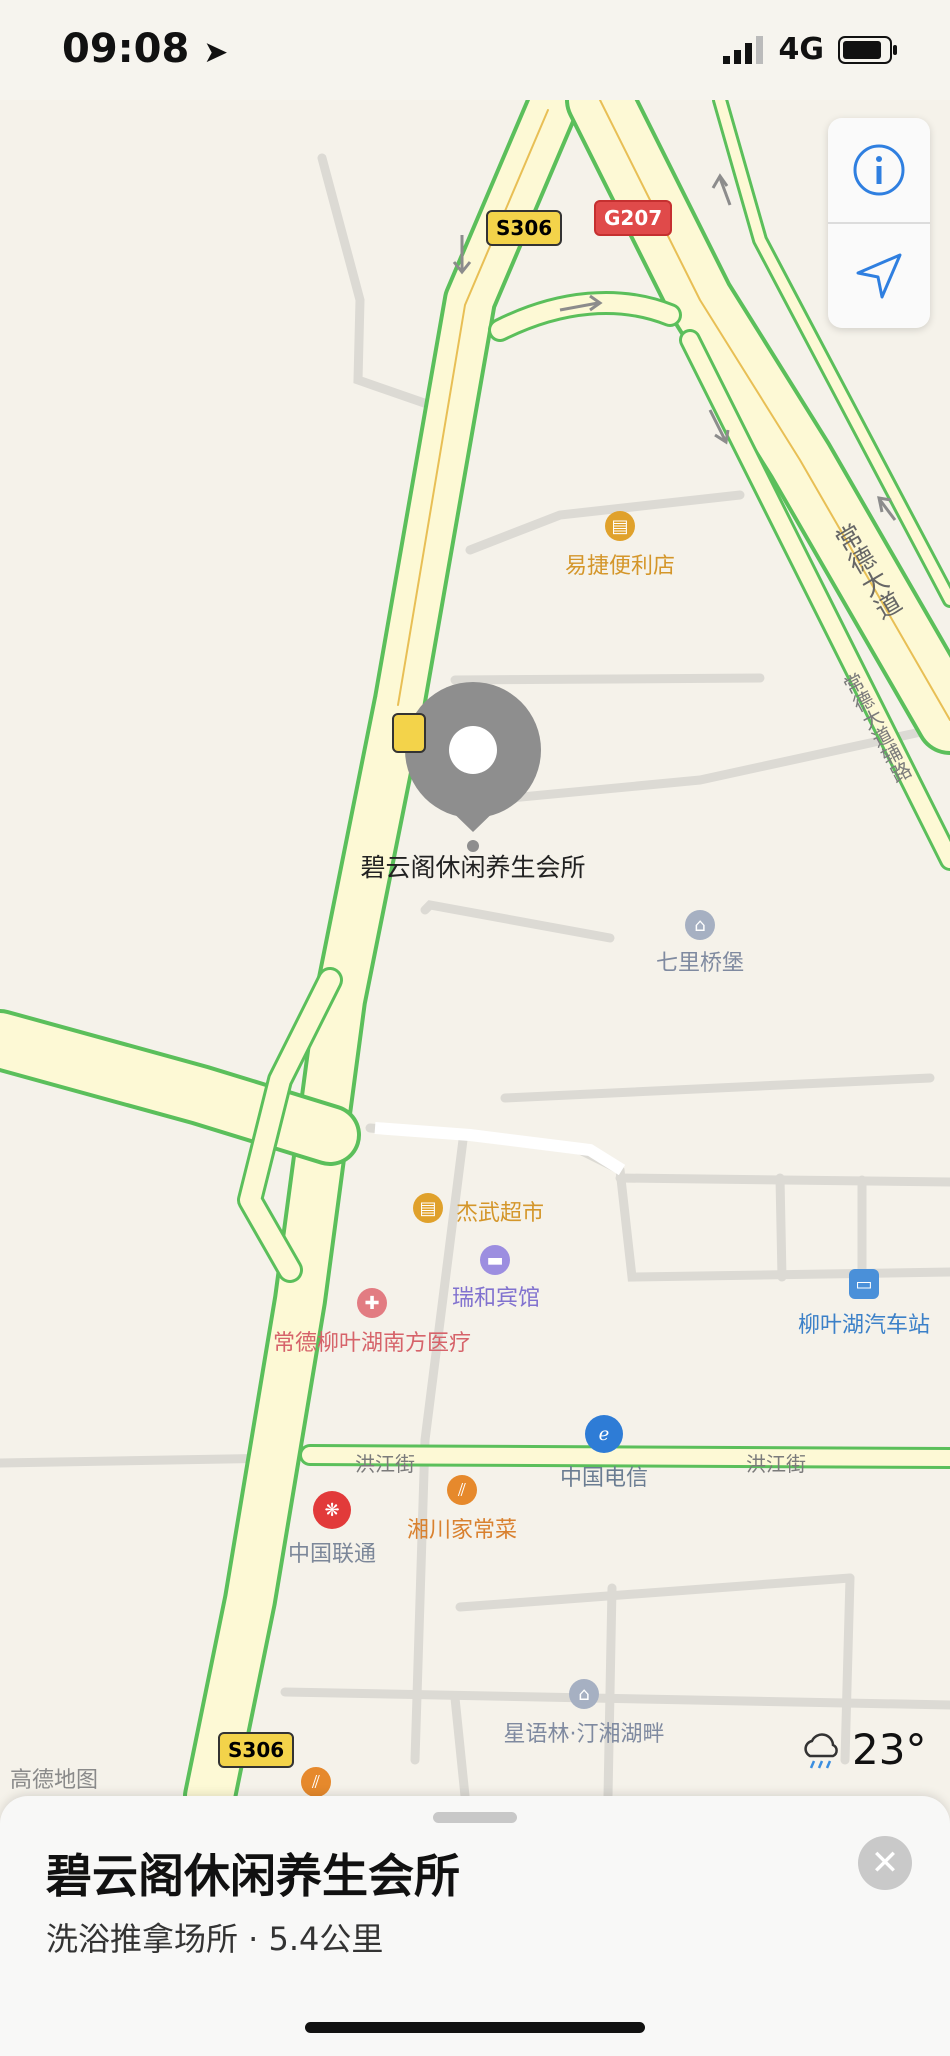  Describe the element at coordinates (475, 50) in the screenshot. I see `status-bar: 09:08 ➤ 4G` at that location.